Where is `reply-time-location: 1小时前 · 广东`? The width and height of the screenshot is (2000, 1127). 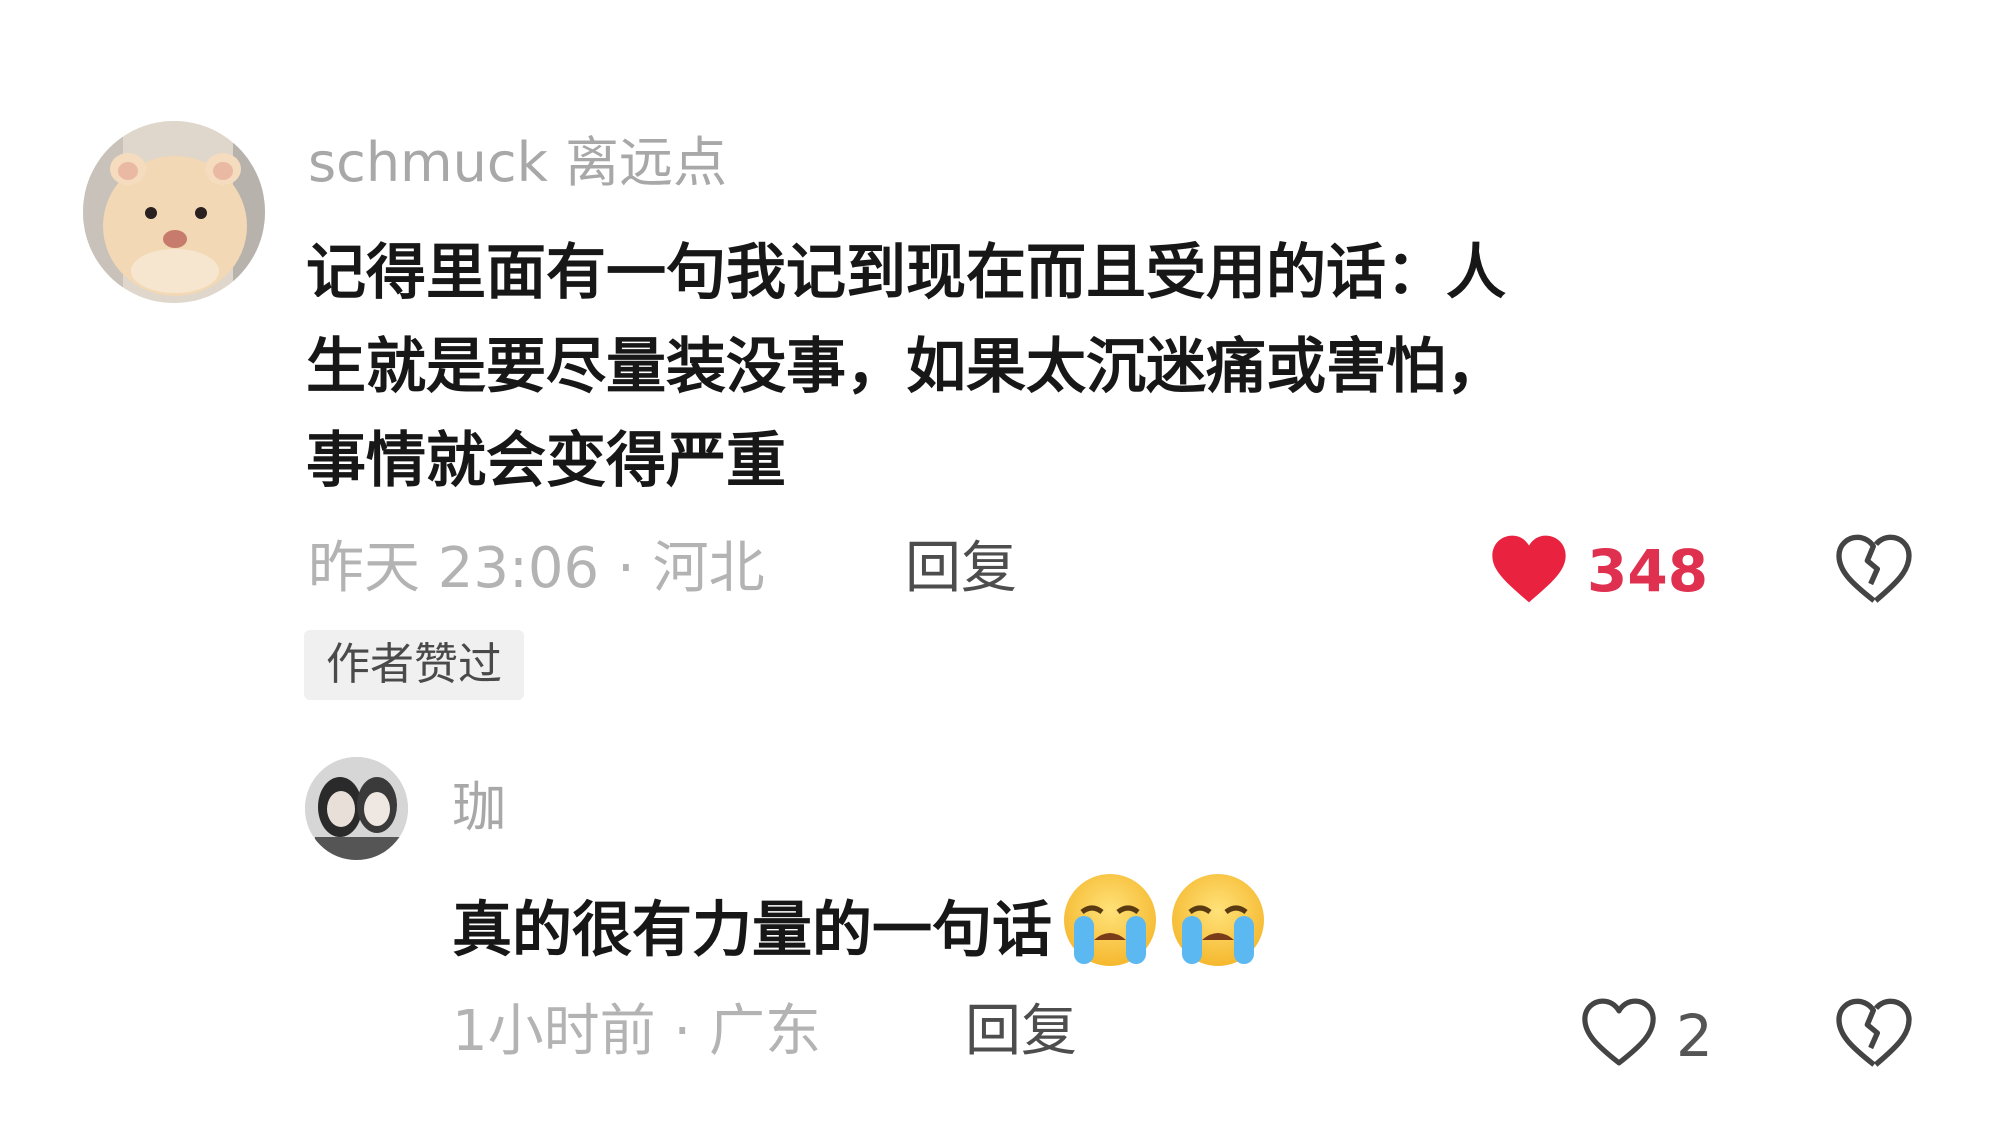
reply-time-location: 1小时前 · 广东 is located at coordinates (637, 1031).